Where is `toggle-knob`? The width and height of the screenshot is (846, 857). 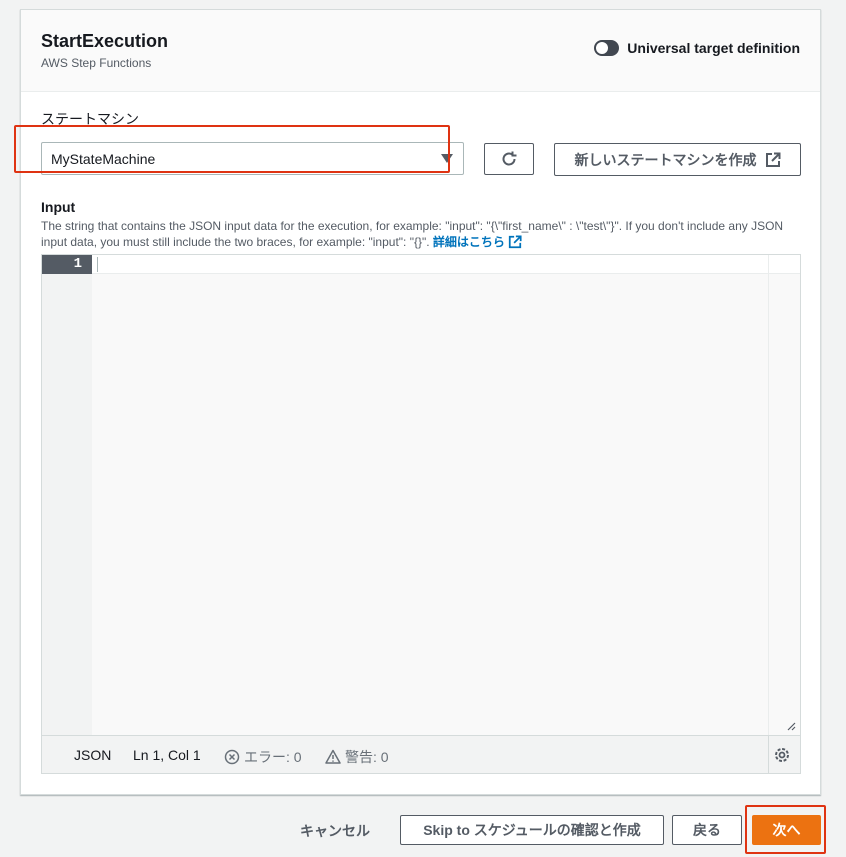
toggle-knob is located at coordinates (602, 48).